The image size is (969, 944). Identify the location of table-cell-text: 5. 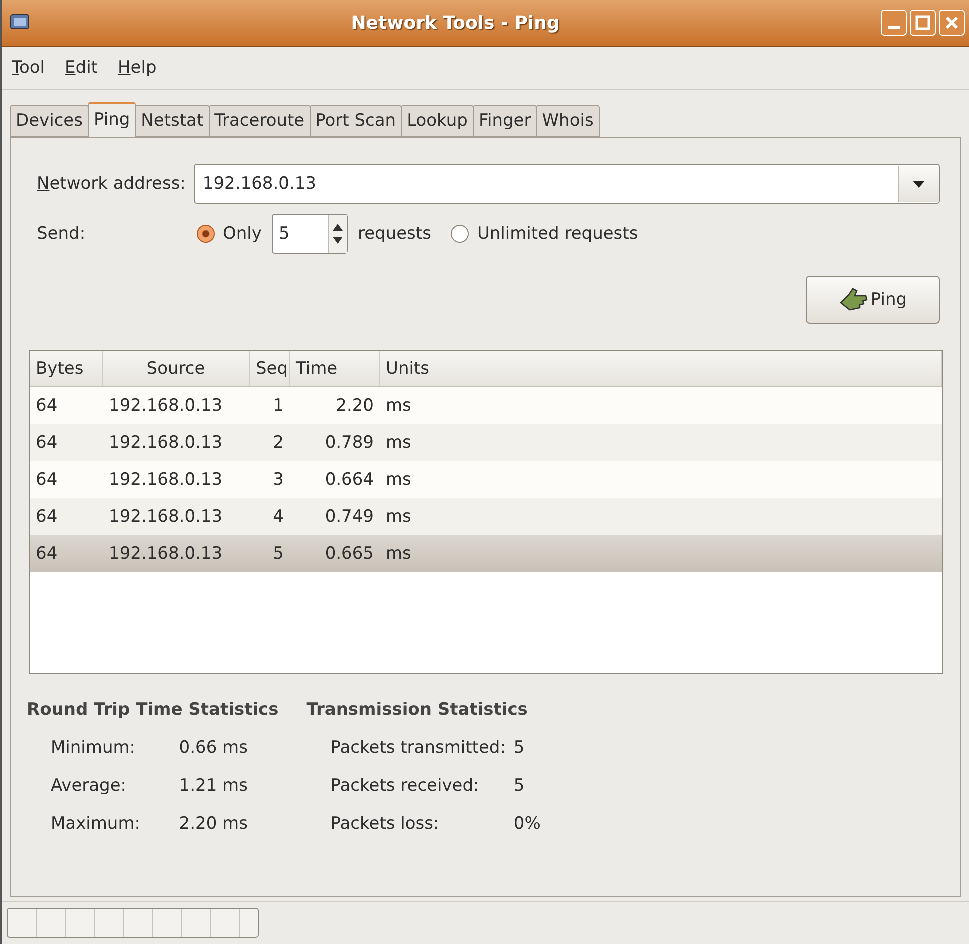
(278, 554).